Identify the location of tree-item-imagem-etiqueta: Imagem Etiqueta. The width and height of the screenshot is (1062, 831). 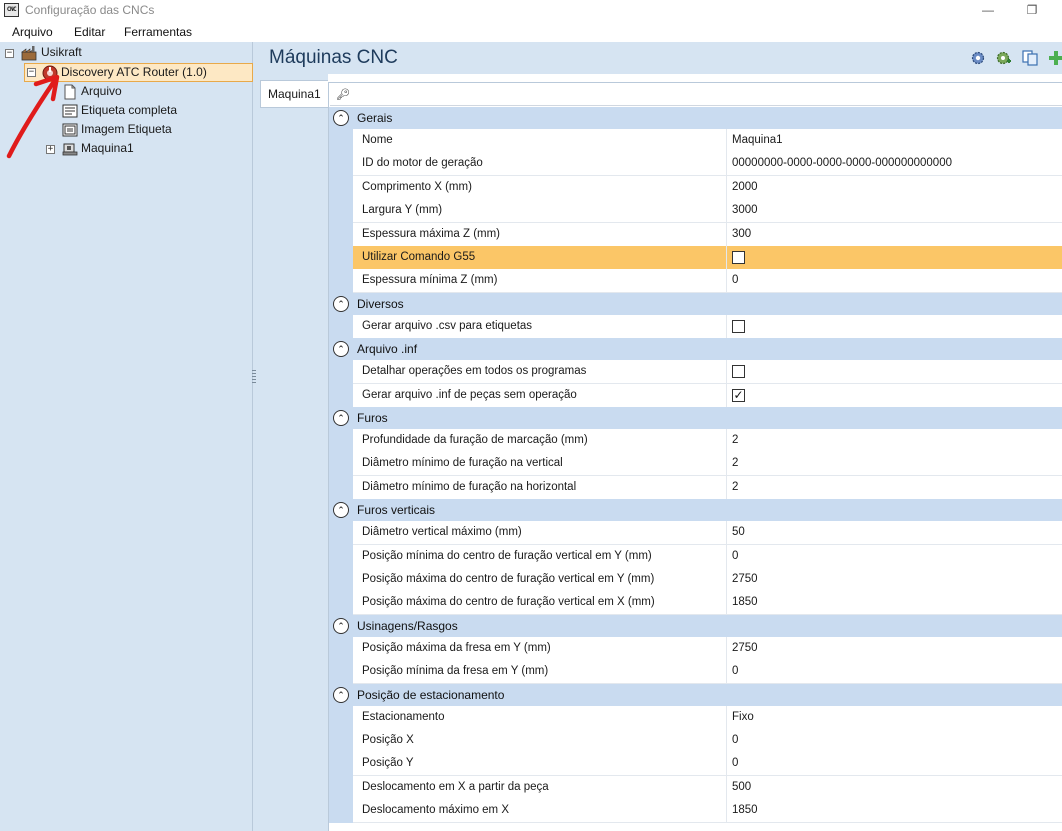
(126, 129).